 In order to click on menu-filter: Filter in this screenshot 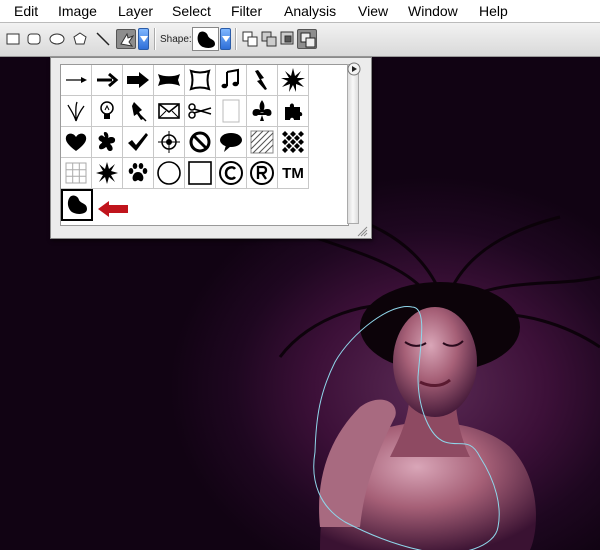, I will do `click(246, 11)`.